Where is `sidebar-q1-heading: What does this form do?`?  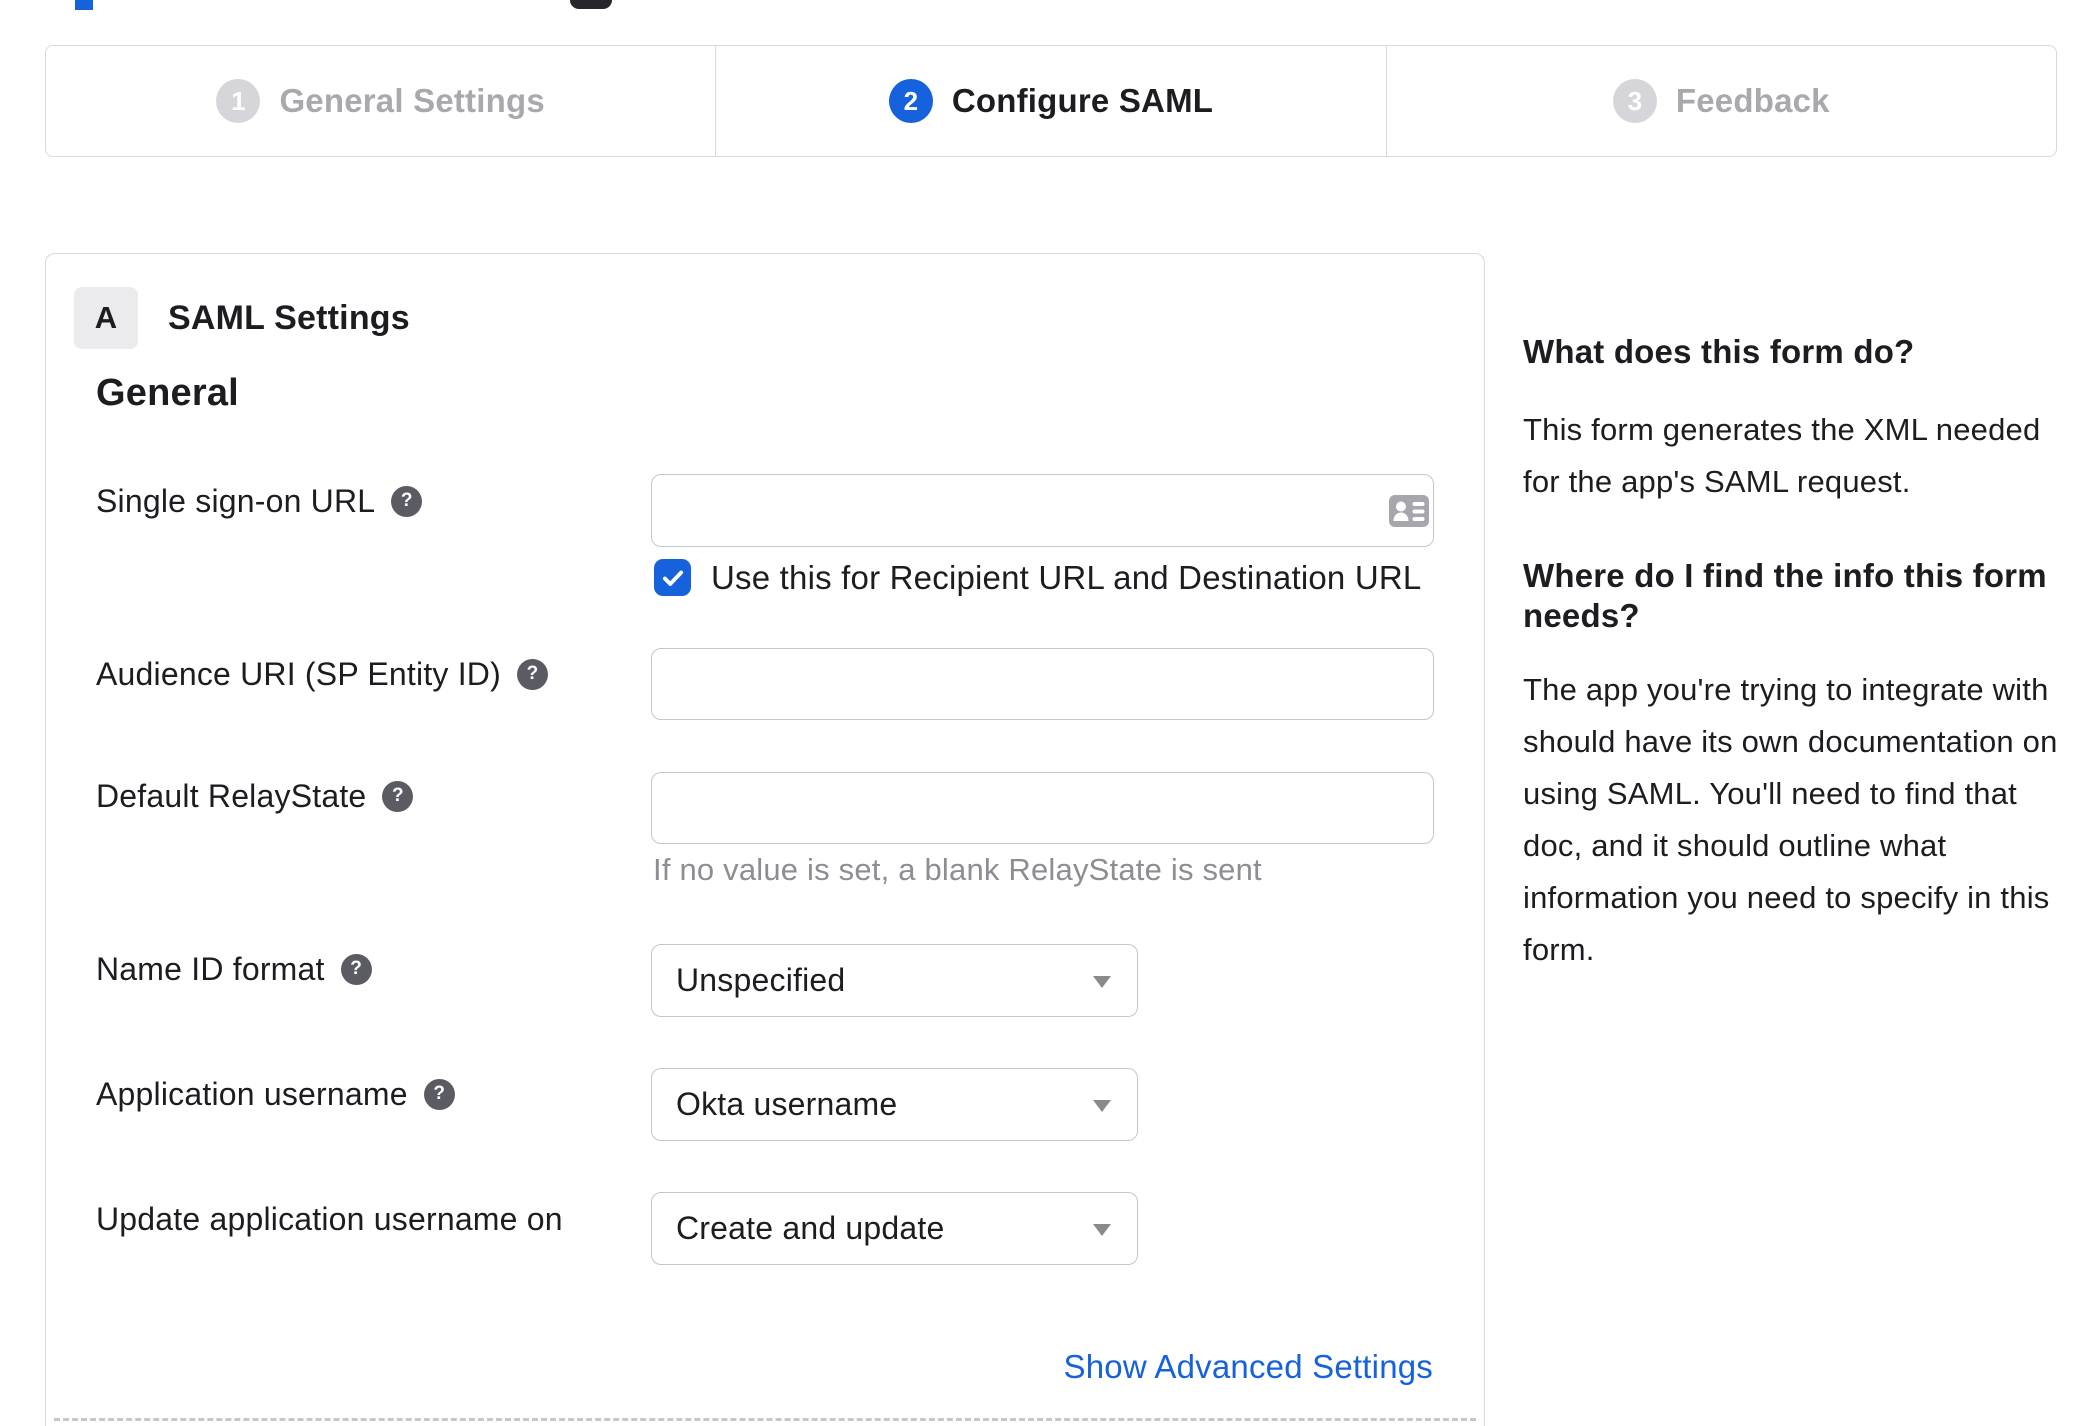 sidebar-q1-heading: What does this form do? is located at coordinates (1719, 351).